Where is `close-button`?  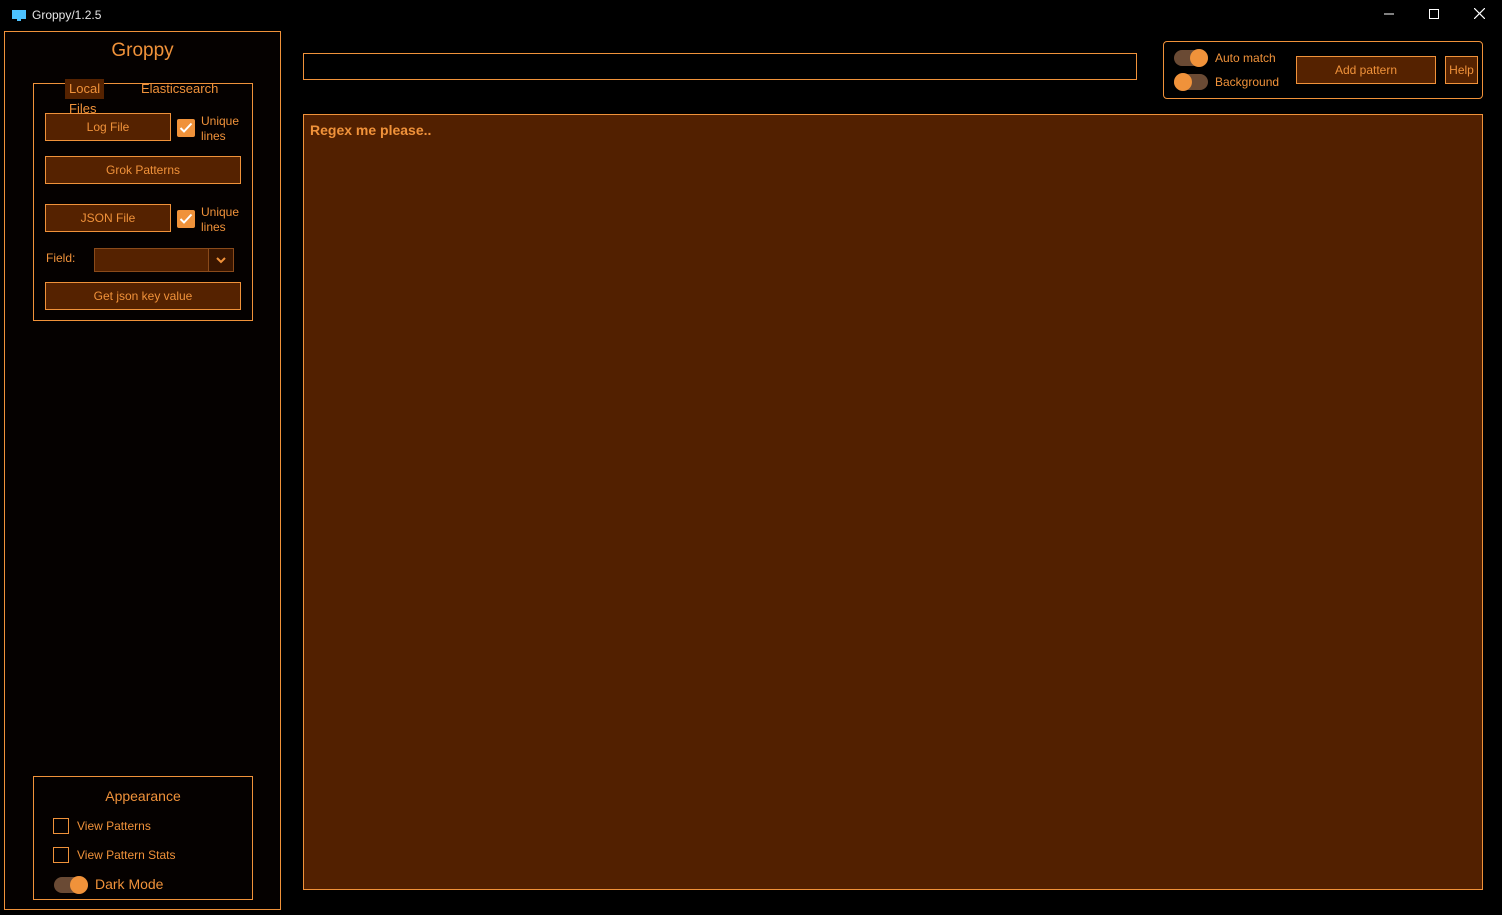
close-button is located at coordinates (1479, 15).